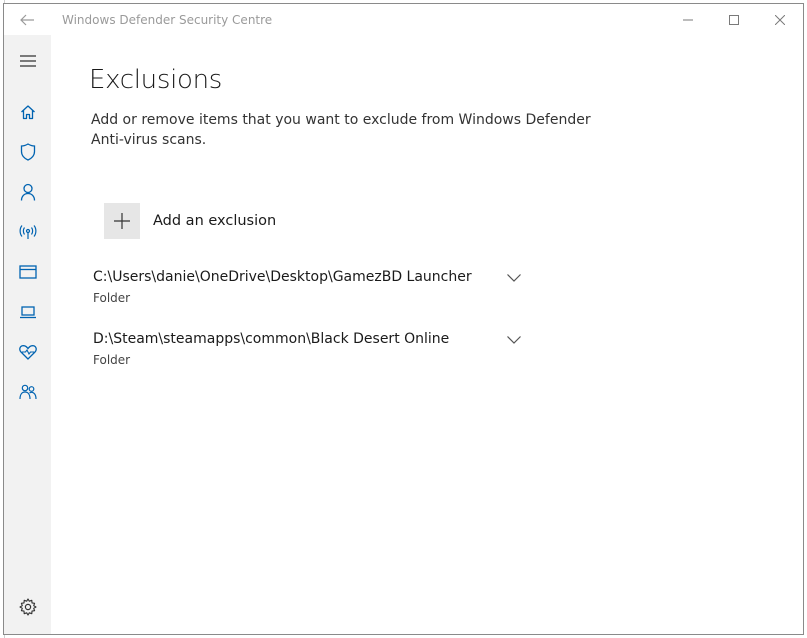 This screenshot has height=638, width=807. I want to click on sidebar-item-app-browser-control, so click(27, 272).